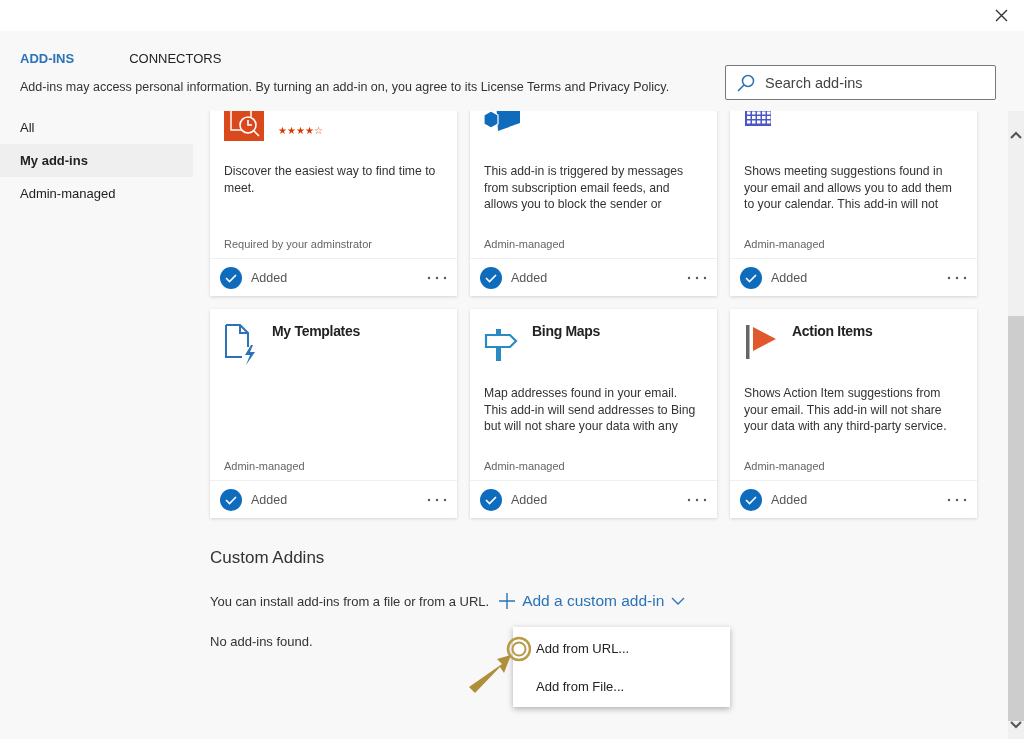 The width and height of the screenshot is (1024, 739). What do you see at coordinates (860, 82) in the screenshot?
I see `search-field: Search add-ins` at bounding box center [860, 82].